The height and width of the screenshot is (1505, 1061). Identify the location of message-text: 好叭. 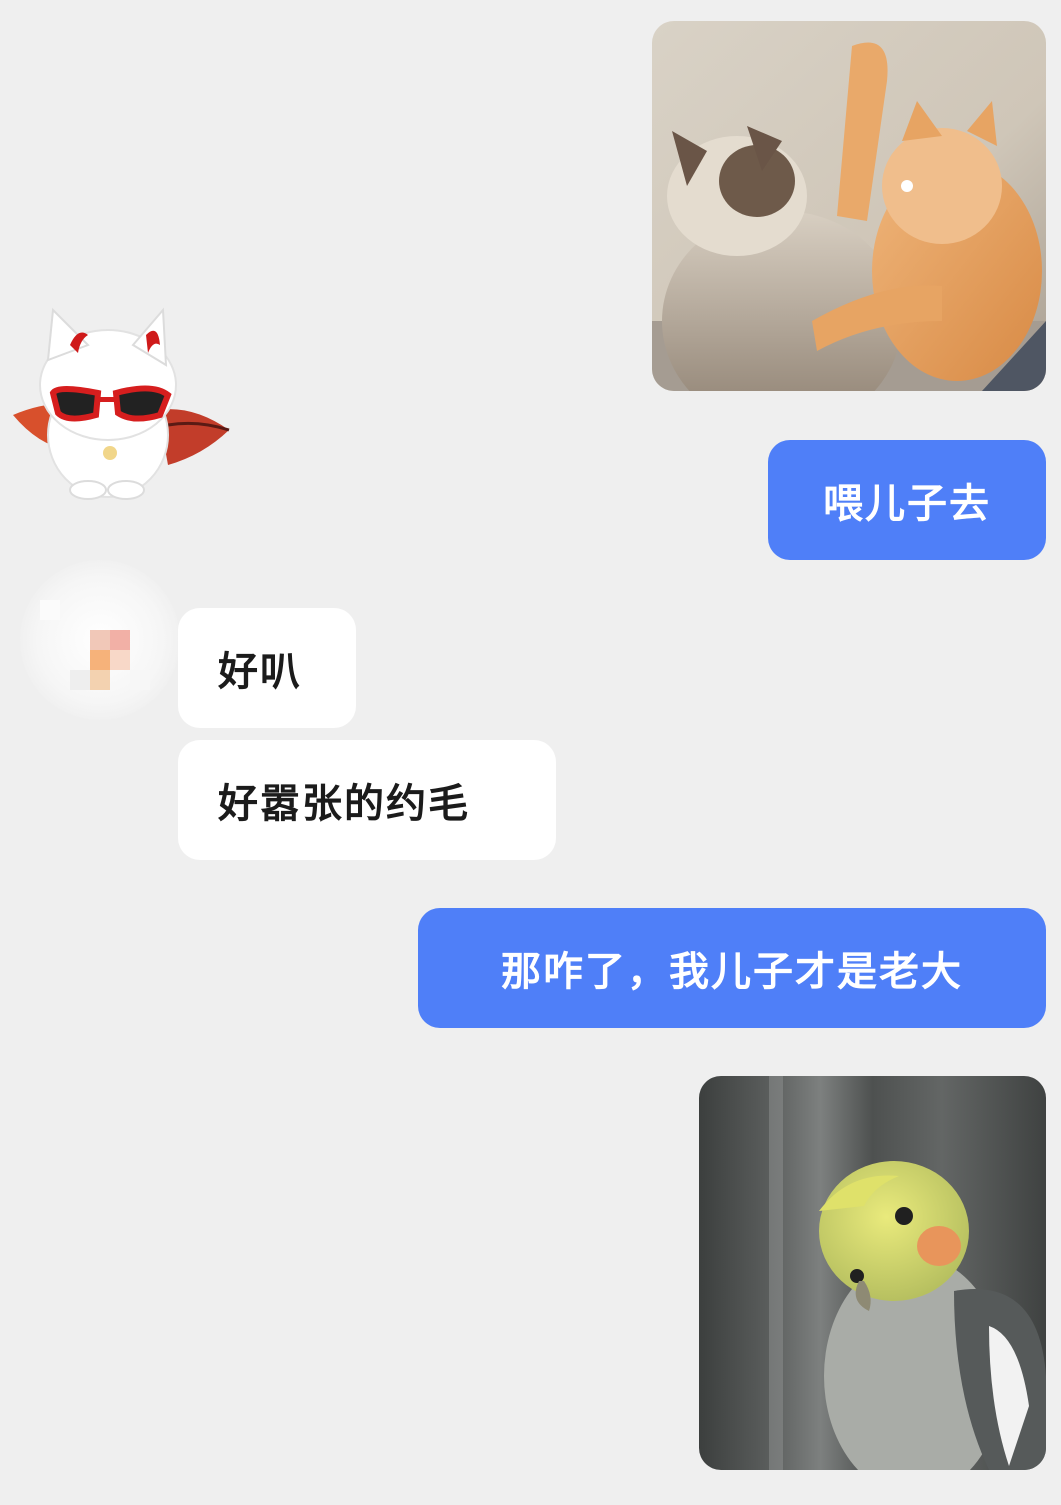
(260, 672).